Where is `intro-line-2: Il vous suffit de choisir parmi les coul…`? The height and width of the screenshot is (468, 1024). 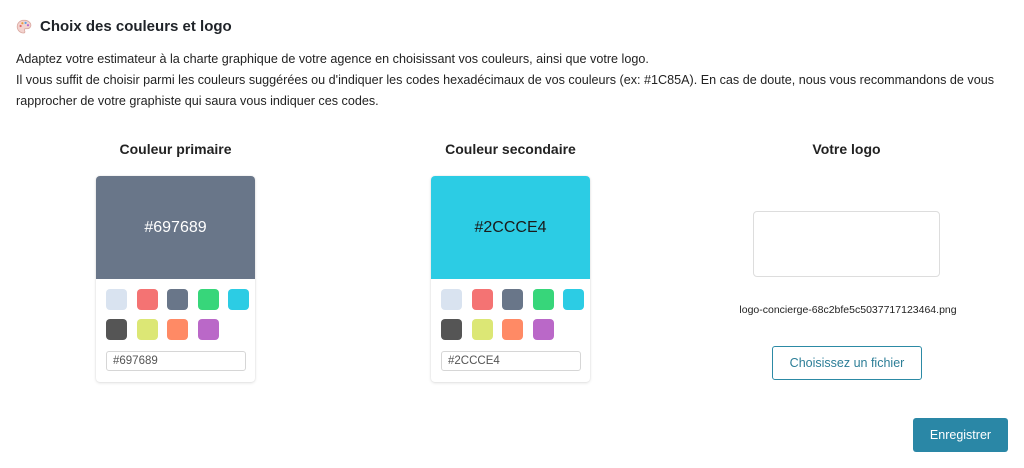 intro-line-2: Il vous suffit de choisir parmi les coul… is located at coordinates (505, 90).